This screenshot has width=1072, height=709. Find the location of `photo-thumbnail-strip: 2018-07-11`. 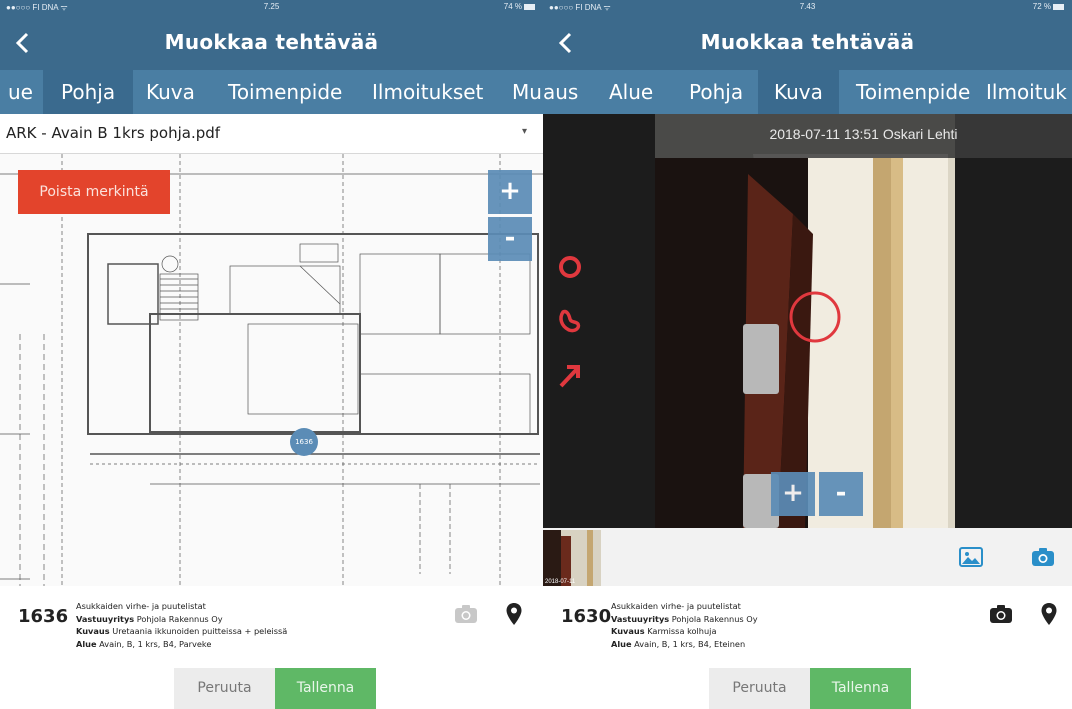

photo-thumbnail-strip: 2018-07-11 is located at coordinates (807, 557).